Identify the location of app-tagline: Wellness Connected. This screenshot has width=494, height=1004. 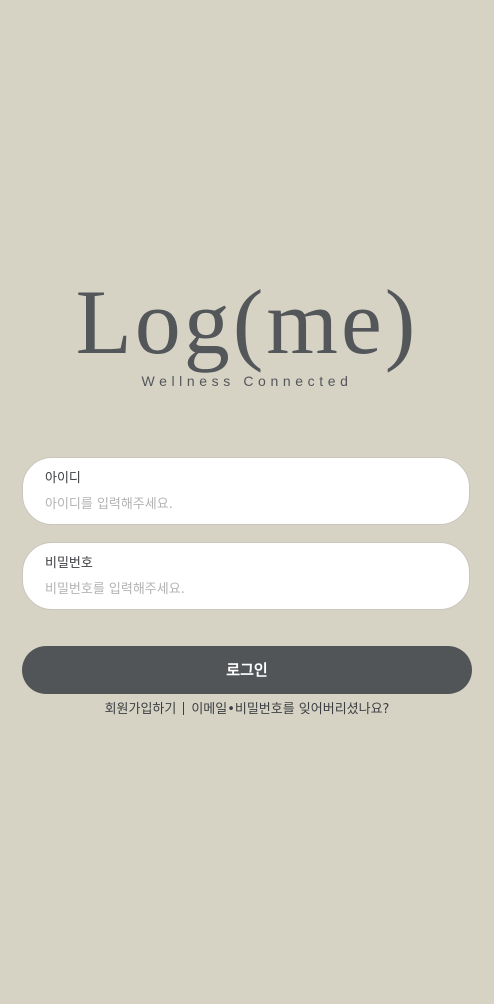
(247, 381).